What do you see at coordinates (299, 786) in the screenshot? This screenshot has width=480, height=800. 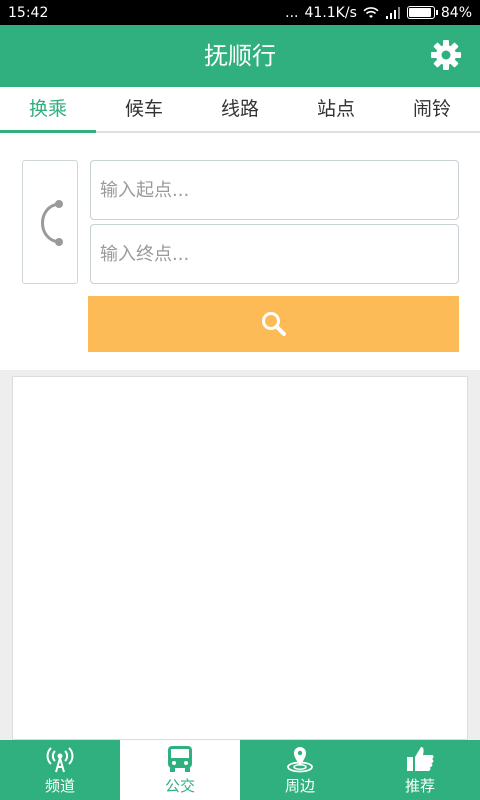 I see `nav-label-nearby: 周边` at bounding box center [299, 786].